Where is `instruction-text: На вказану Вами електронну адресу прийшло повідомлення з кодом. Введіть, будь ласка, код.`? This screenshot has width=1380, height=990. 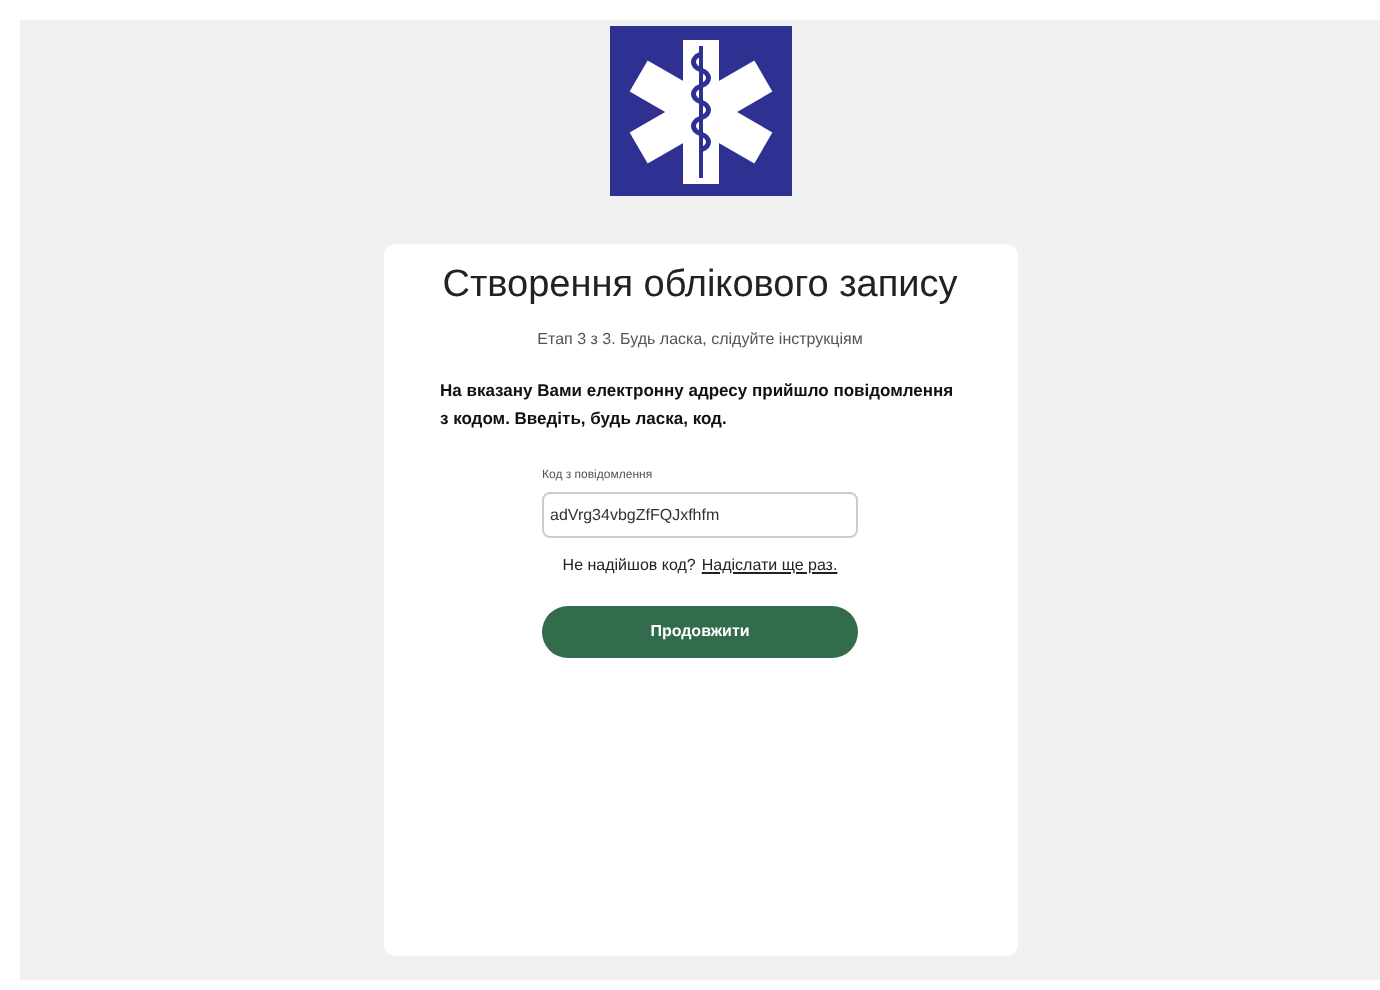 instruction-text: На вказану Вами електронну адресу прийшло повідомлення з кодом. Введіть, будь ласка, код. is located at coordinates (698, 405).